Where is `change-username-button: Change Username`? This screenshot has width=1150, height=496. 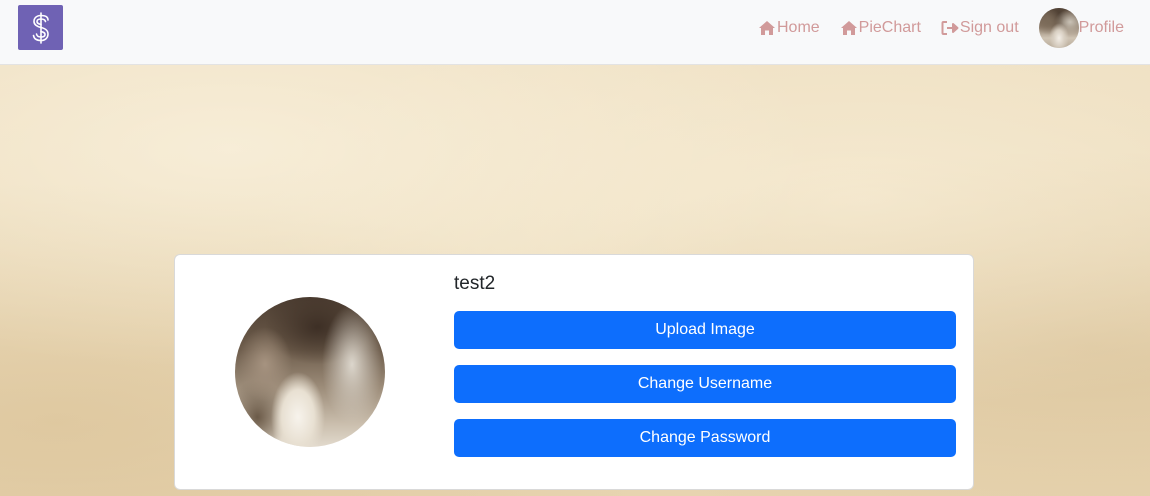
change-username-button: Change Username is located at coordinates (705, 384).